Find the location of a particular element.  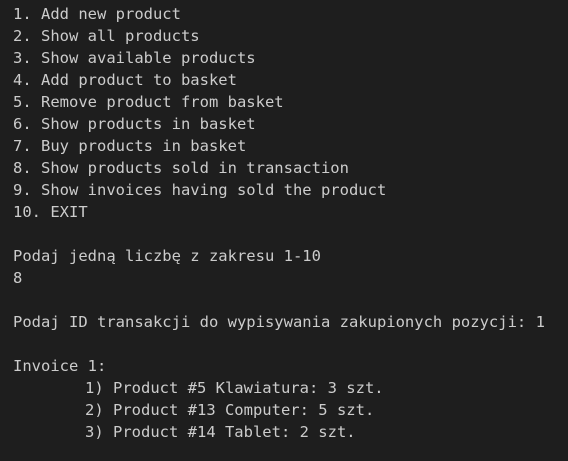

menu-item-10: 10. EXIT is located at coordinates (50, 212).